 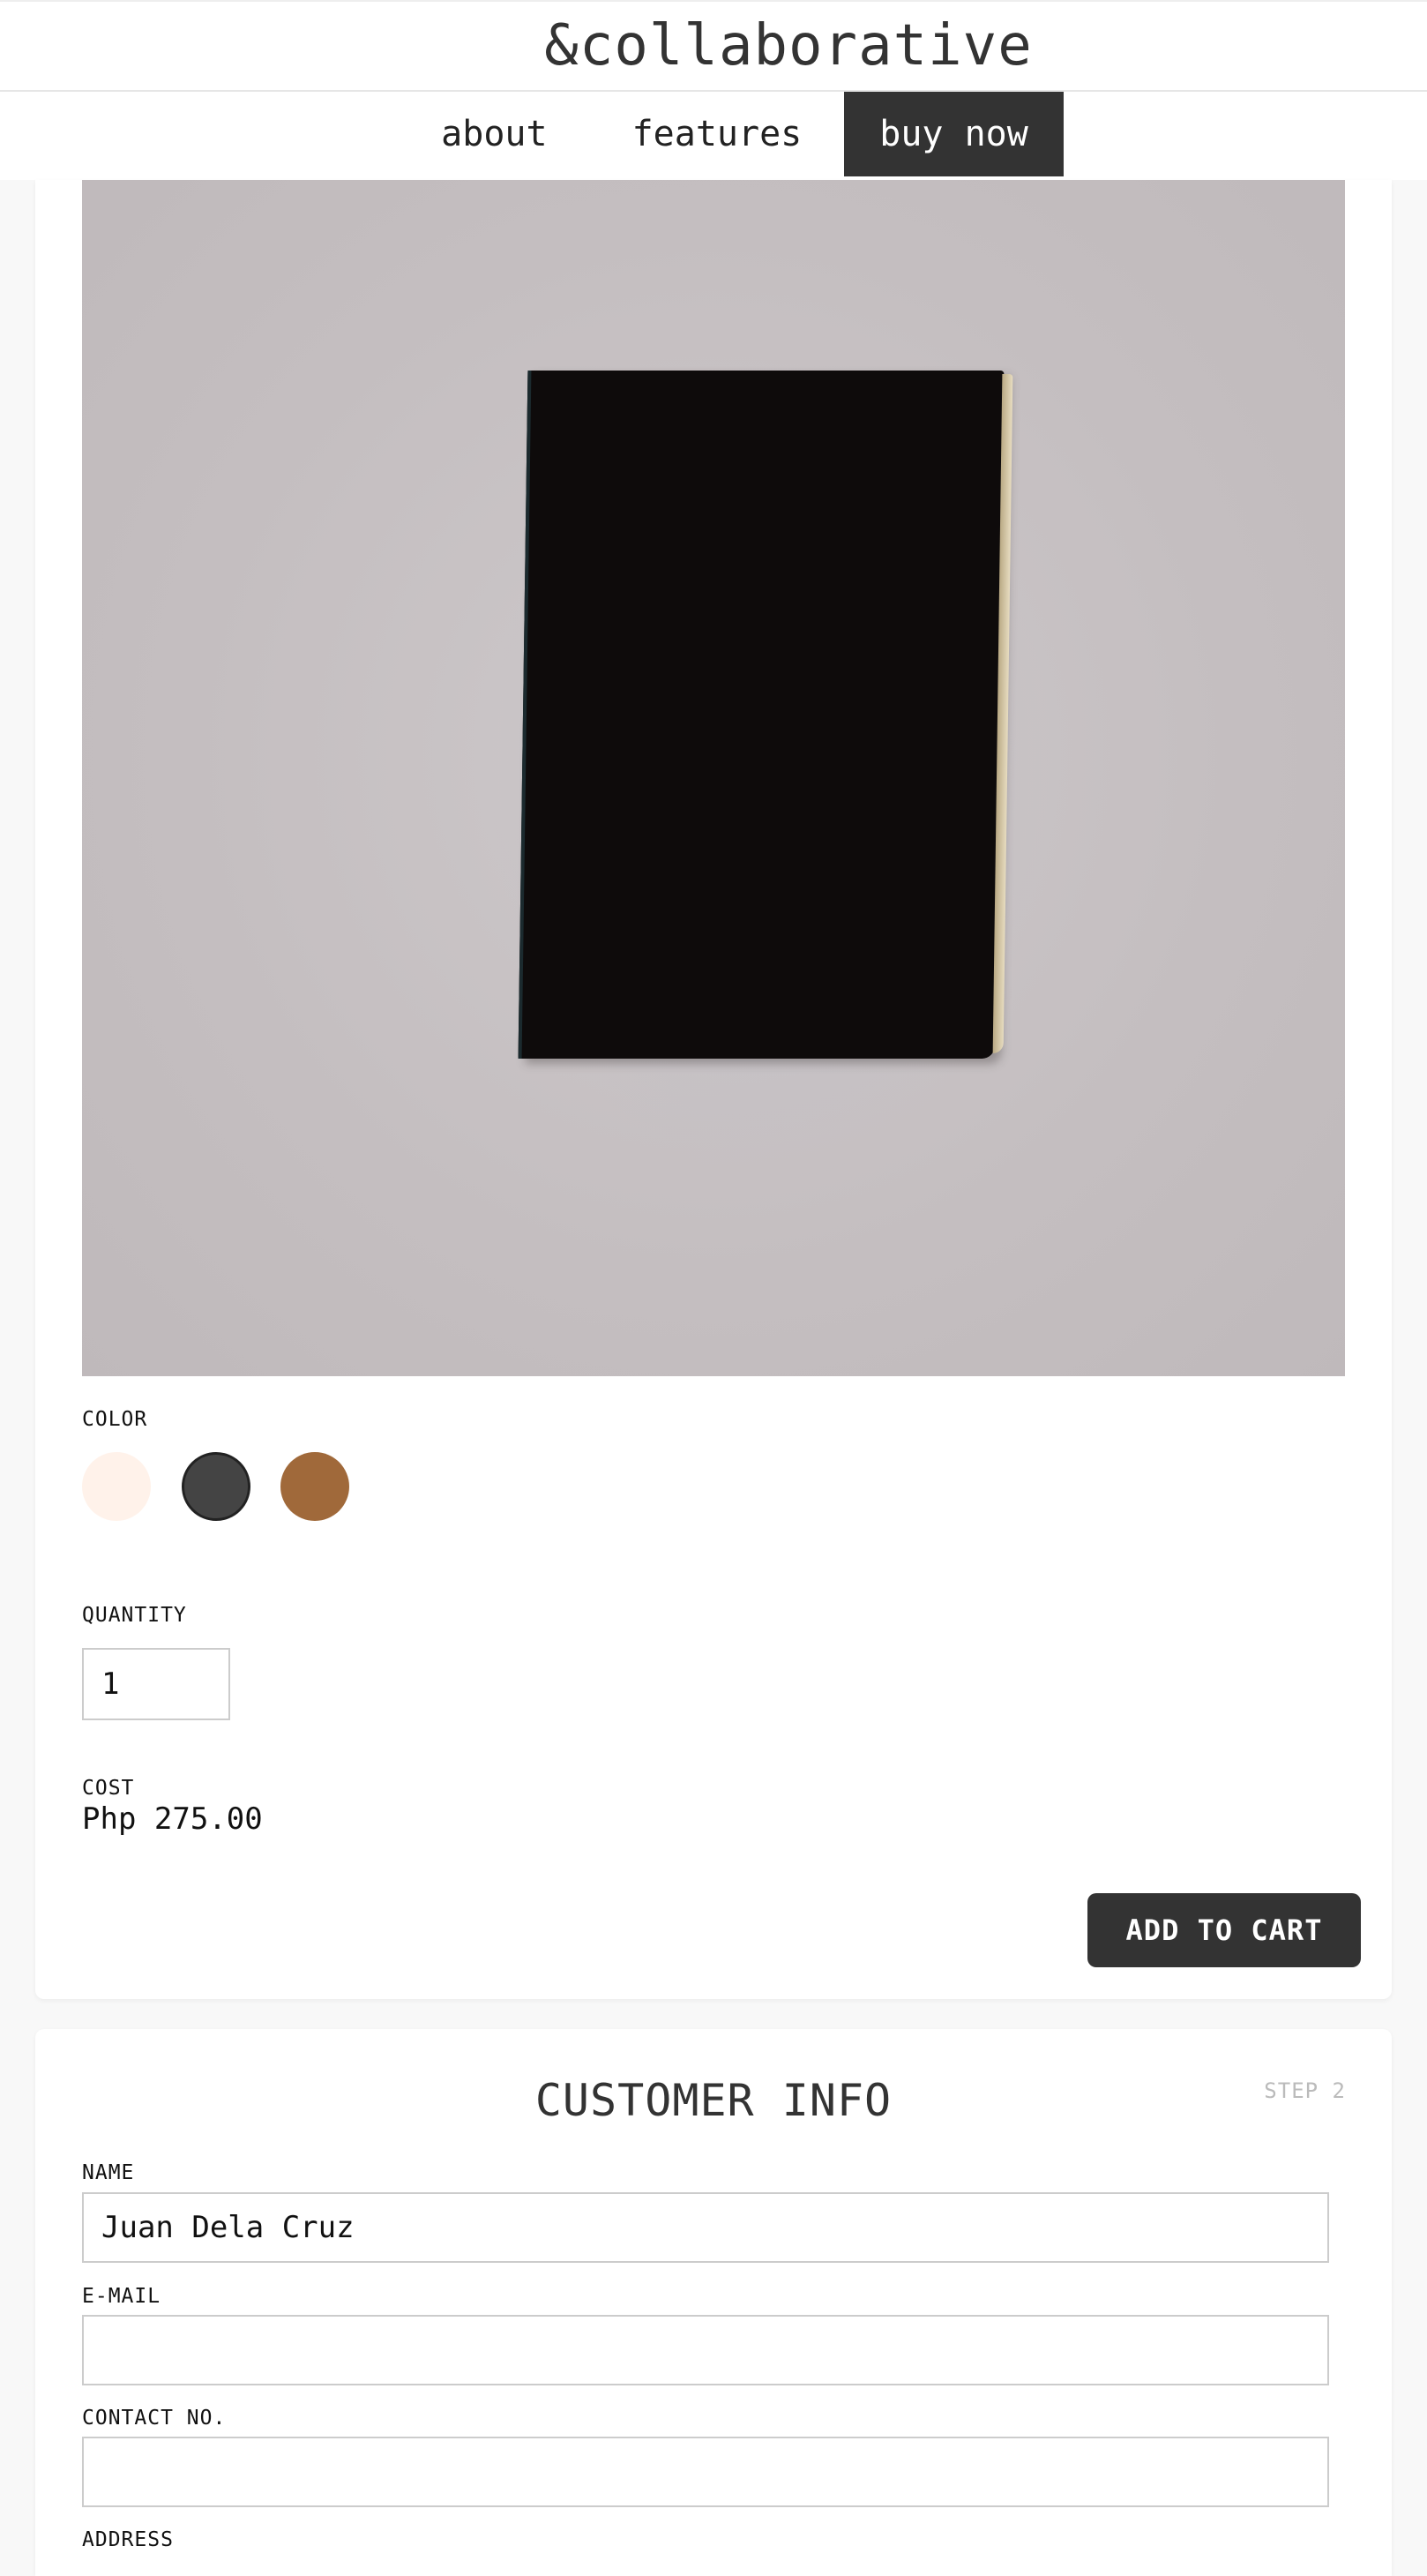 What do you see at coordinates (713, 2101) in the screenshot?
I see `section-title: CUSTOMER INFO` at bounding box center [713, 2101].